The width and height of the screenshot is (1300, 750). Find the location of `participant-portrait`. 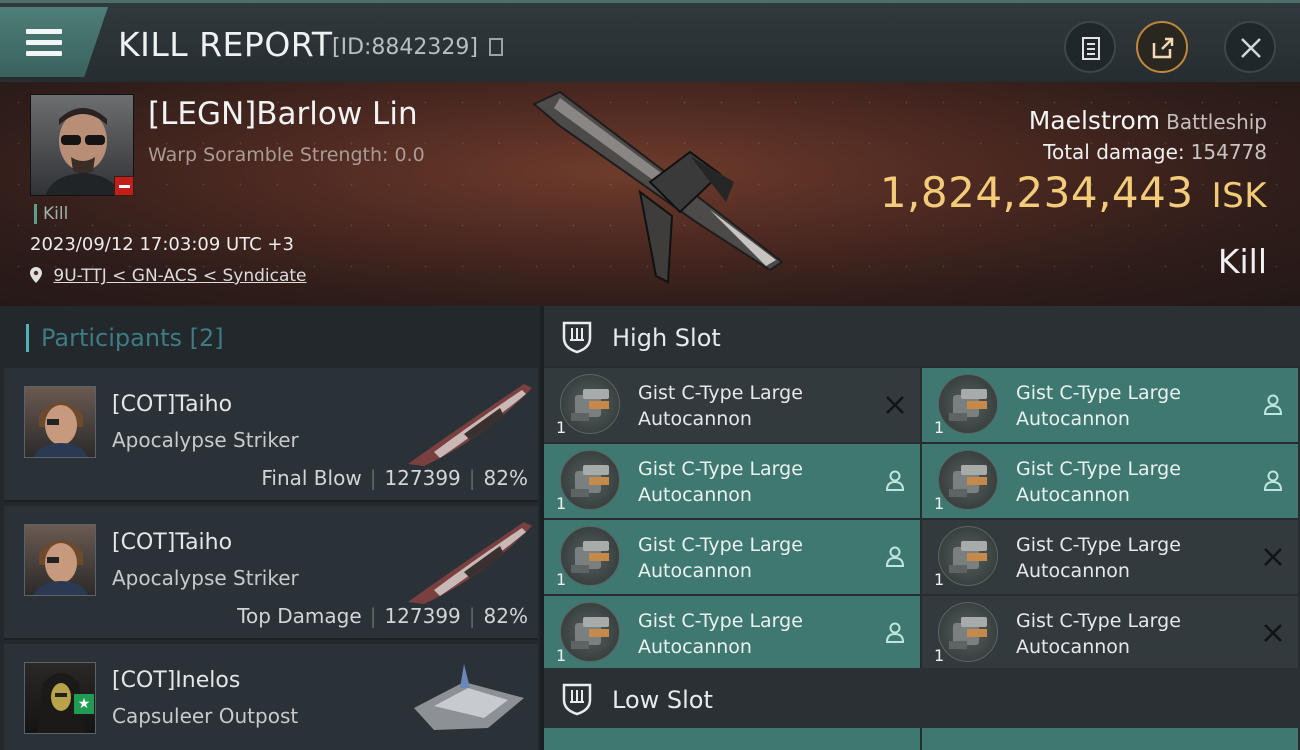

participant-portrait is located at coordinates (61, 567).